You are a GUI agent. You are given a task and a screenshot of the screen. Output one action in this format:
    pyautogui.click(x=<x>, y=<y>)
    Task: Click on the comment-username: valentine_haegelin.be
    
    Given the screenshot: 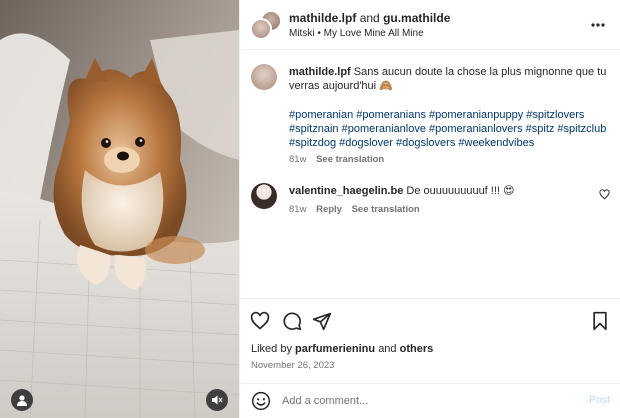 What is the action you would take?
    pyautogui.click(x=346, y=191)
    